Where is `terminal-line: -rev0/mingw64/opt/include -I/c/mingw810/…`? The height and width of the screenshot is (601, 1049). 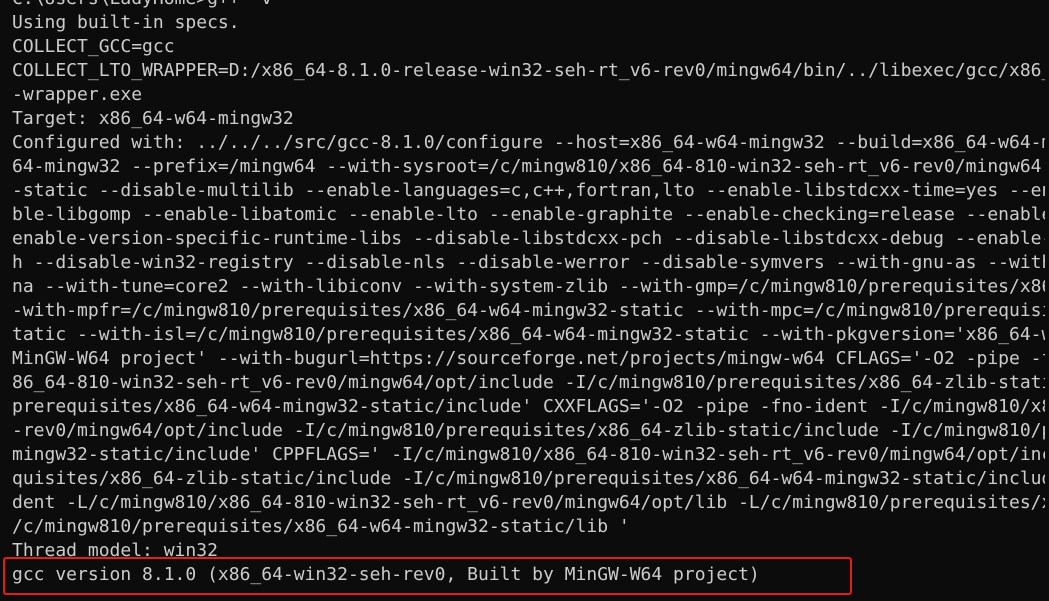 terminal-line: -rev0/mingw64/opt/include -I/c/mingw810/… is located at coordinates (530, 430).